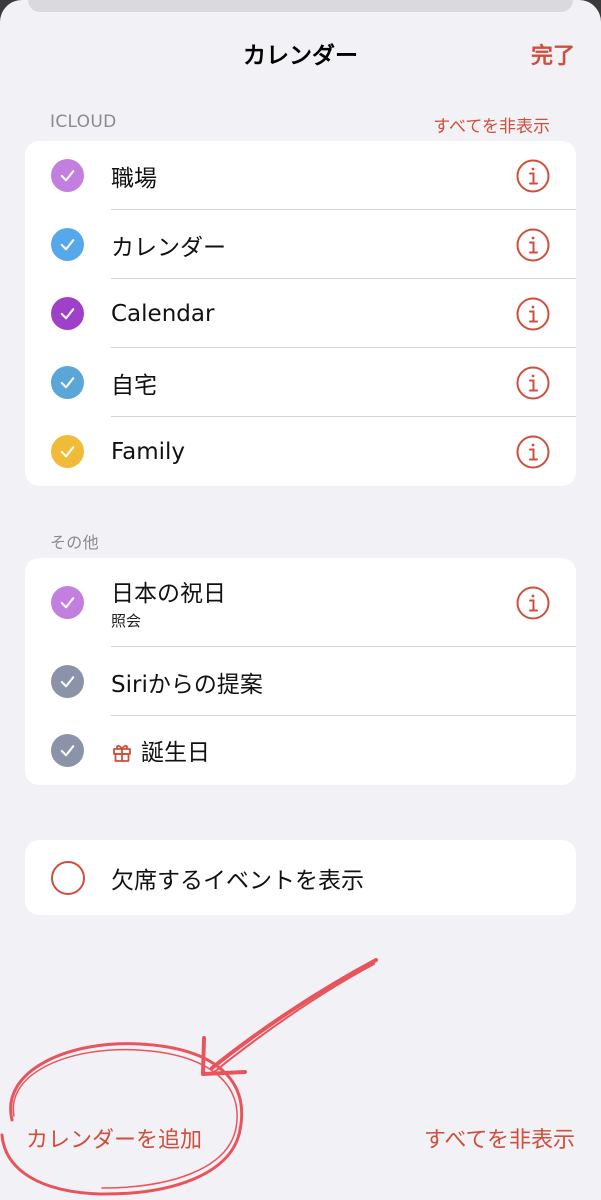  Describe the element at coordinates (237, 880) in the screenshot. I see `show-declined-events-label: 欠席するイベントを表示` at that location.